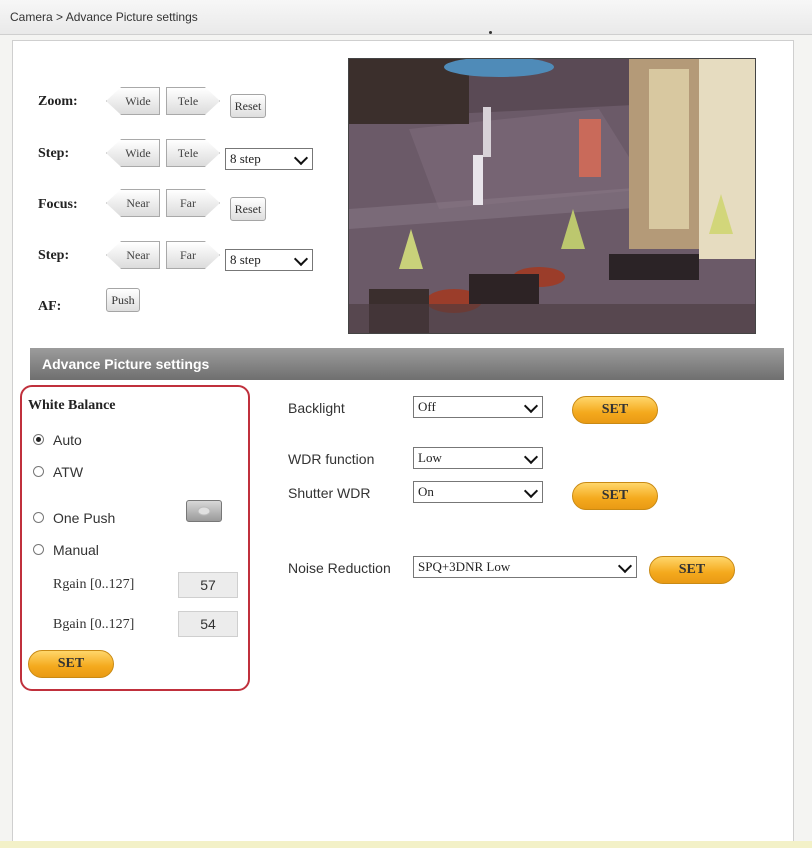  Describe the element at coordinates (692, 570) in the screenshot. I see `noise-reduction-set-button: SET` at that location.